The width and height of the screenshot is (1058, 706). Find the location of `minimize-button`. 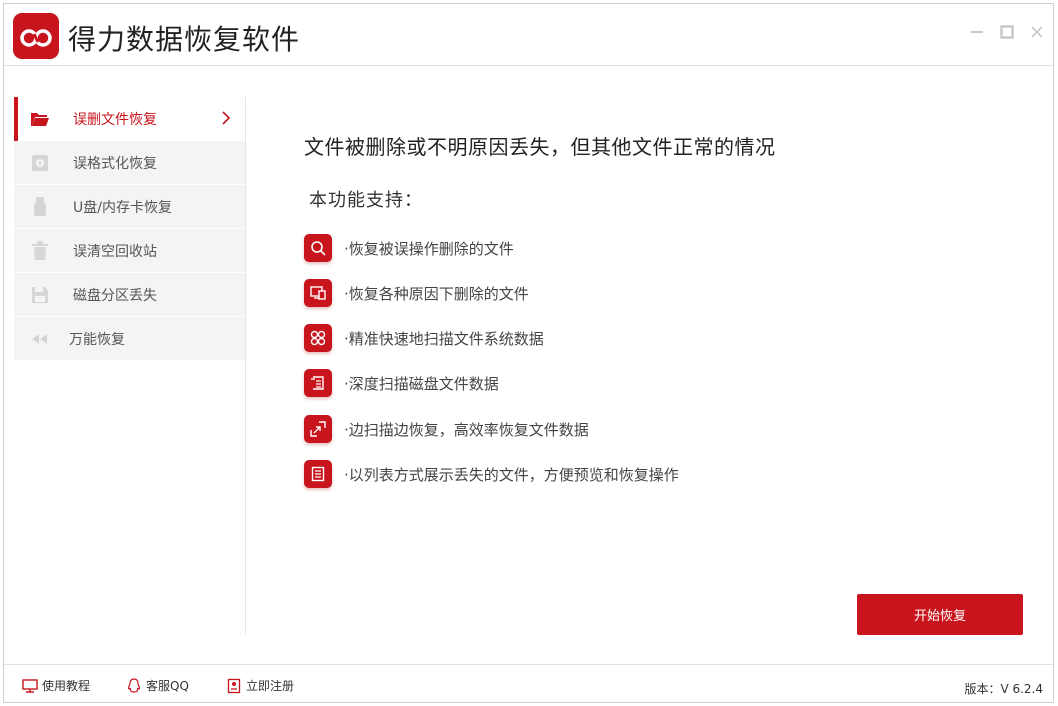

minimize-button is located at coordinates (977, 32).